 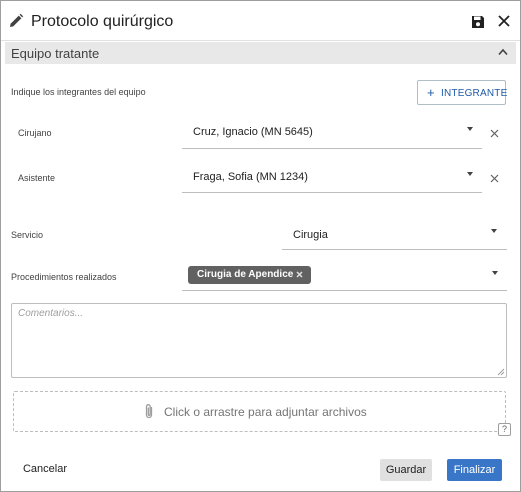 I want to click on dropzone-text: Click o arrastre para adjuntar archivos, so click(x=265, y=412).